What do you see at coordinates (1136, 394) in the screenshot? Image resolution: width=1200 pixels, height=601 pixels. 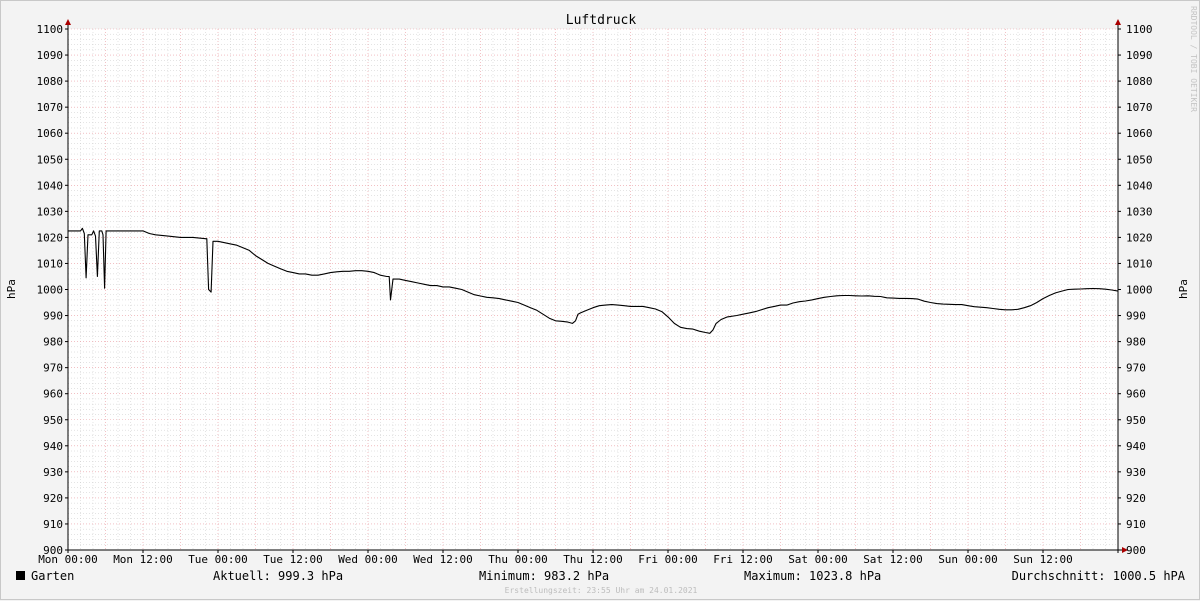 I see `y-tick-label-right: 960` at bounding box center [1136, 394].